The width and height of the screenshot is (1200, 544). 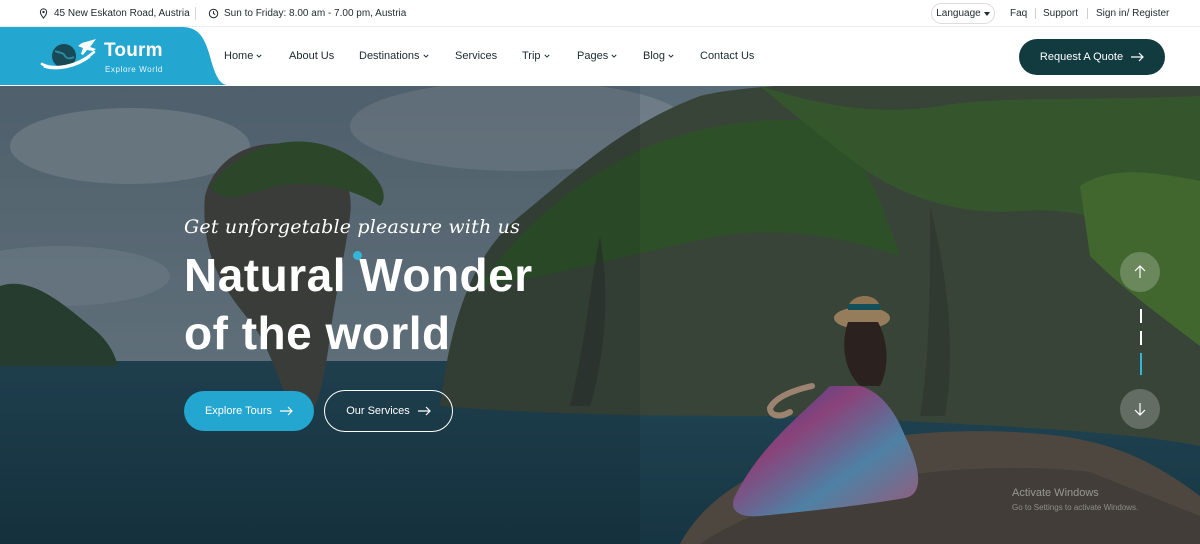 I want to click on os-watermark-subtitle: Go to Settings to activate Windows., so click(x=1075, y=507).